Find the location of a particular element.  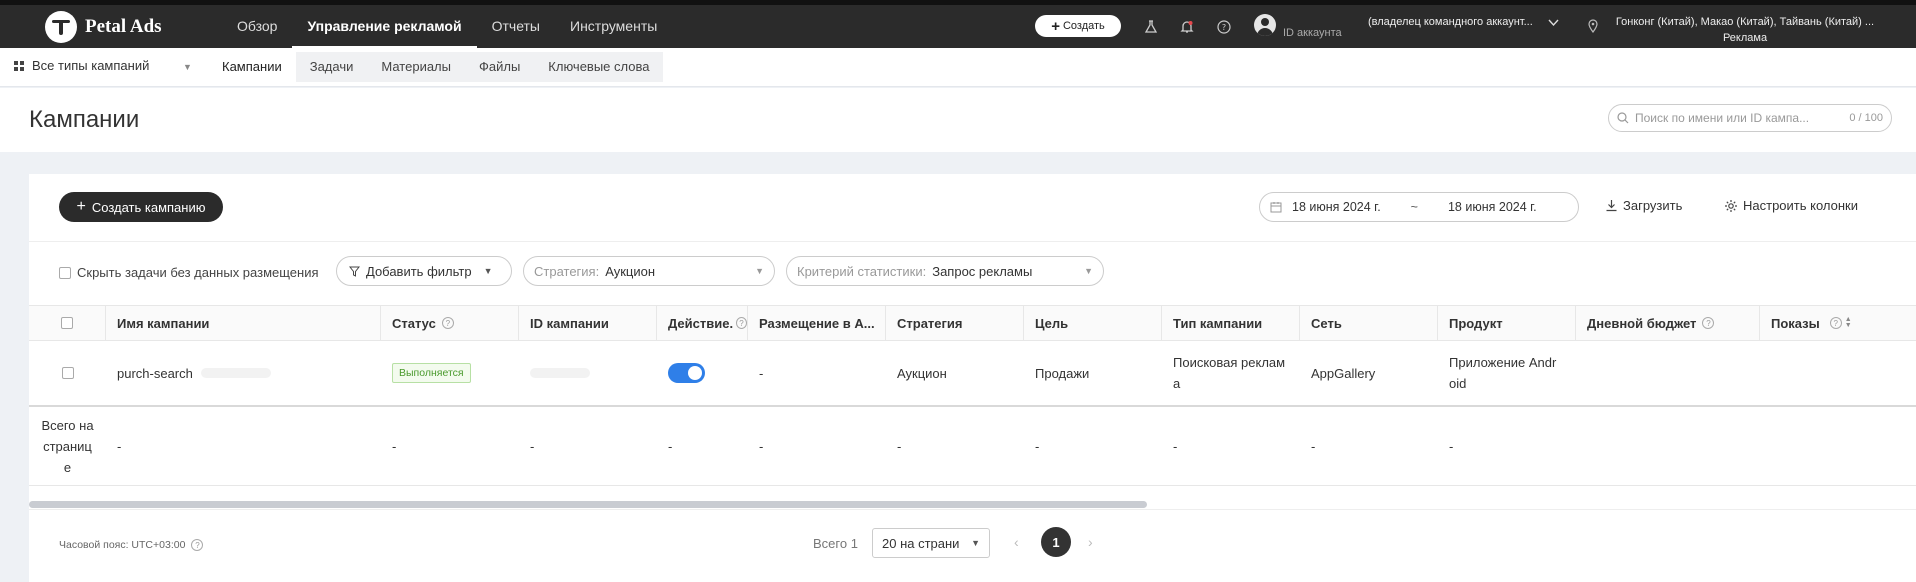

page-number-current: 1 is located at coordinates (1056, 542).